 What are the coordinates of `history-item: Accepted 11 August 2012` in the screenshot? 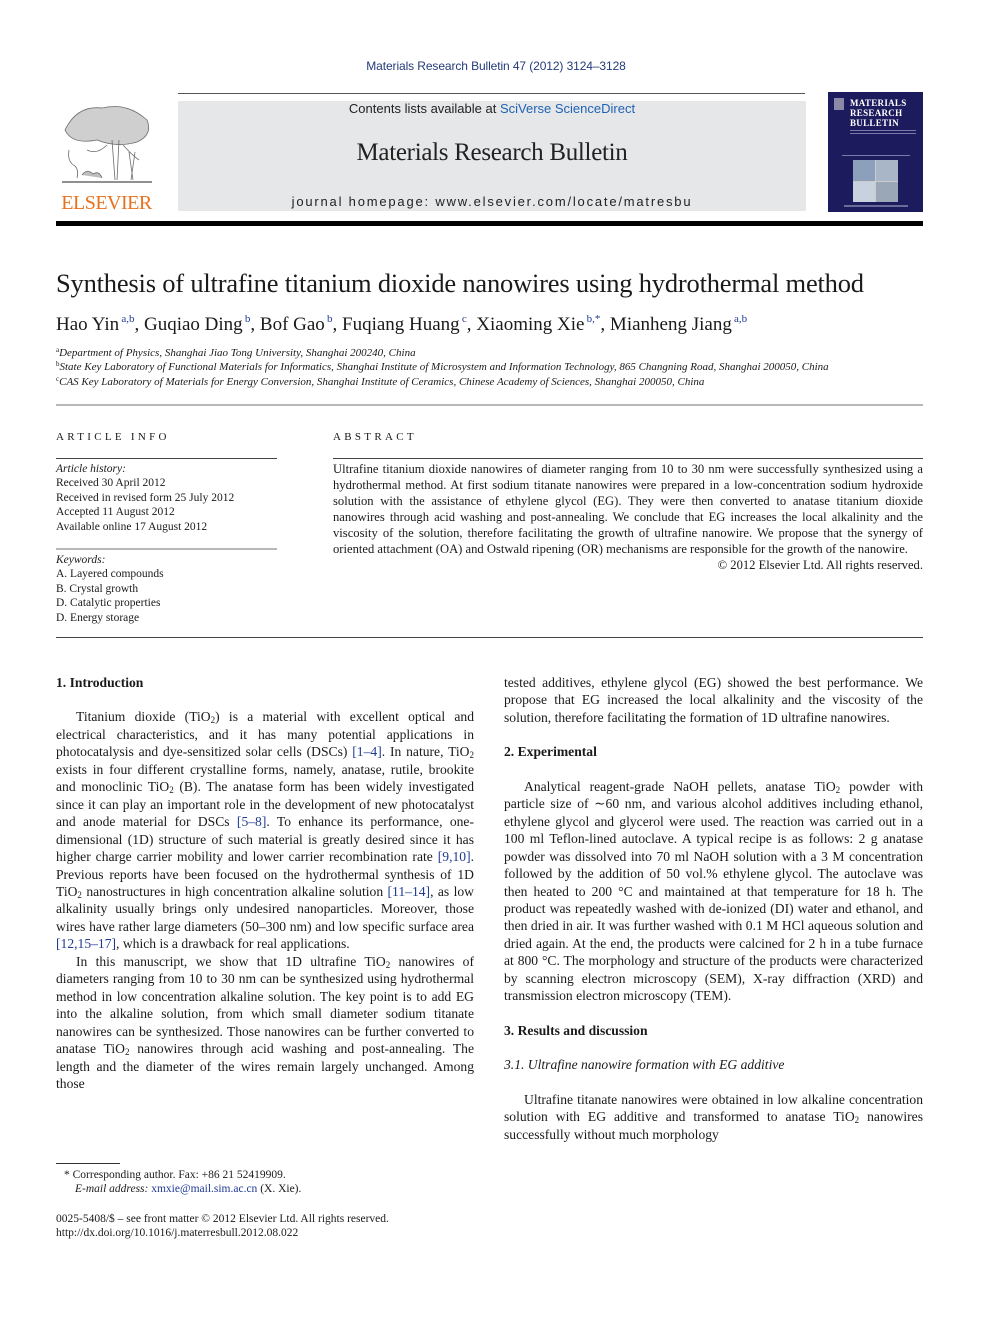 It's located at (115, 512).